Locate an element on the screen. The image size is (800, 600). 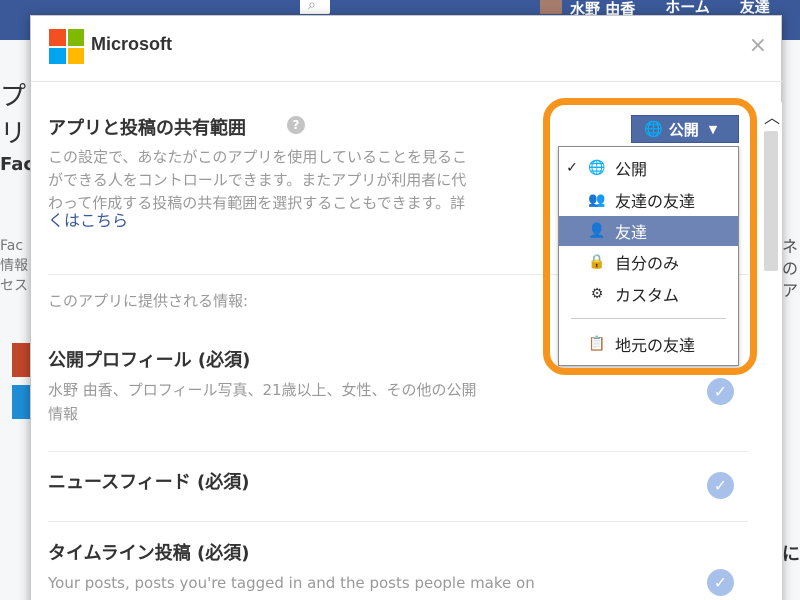
menu-item-label: 友達 is located at coordinates (631, 232).